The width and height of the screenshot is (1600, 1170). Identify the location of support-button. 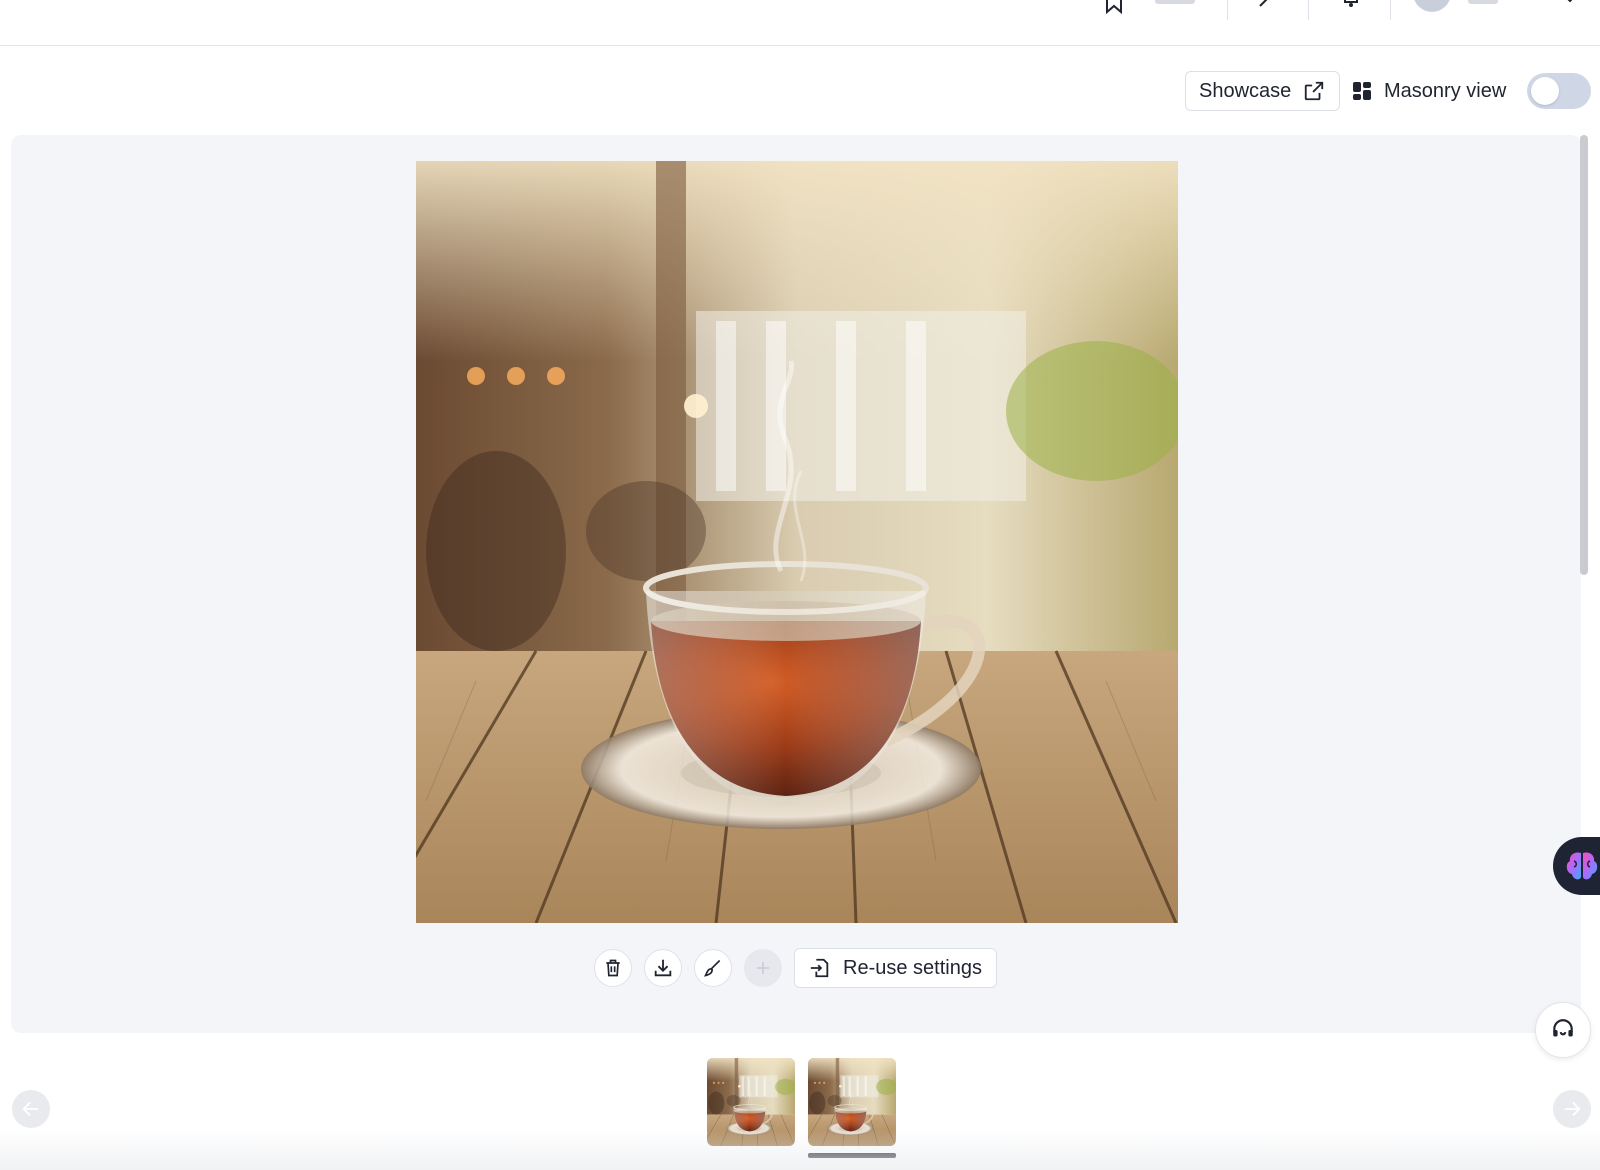
(1563, 1030).